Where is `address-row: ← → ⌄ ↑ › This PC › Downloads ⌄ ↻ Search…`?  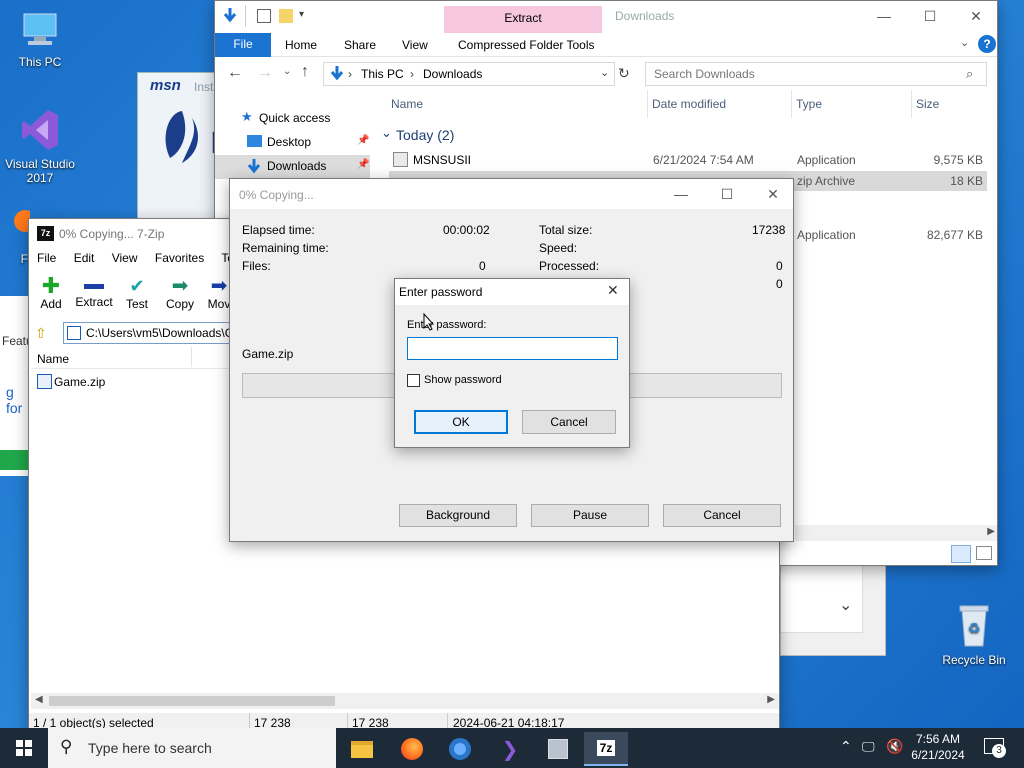 address-row: ← → ⌄ ↑ › This PC › Downloads ⌄ ↻ Search… is located at coordinates (606, 74).